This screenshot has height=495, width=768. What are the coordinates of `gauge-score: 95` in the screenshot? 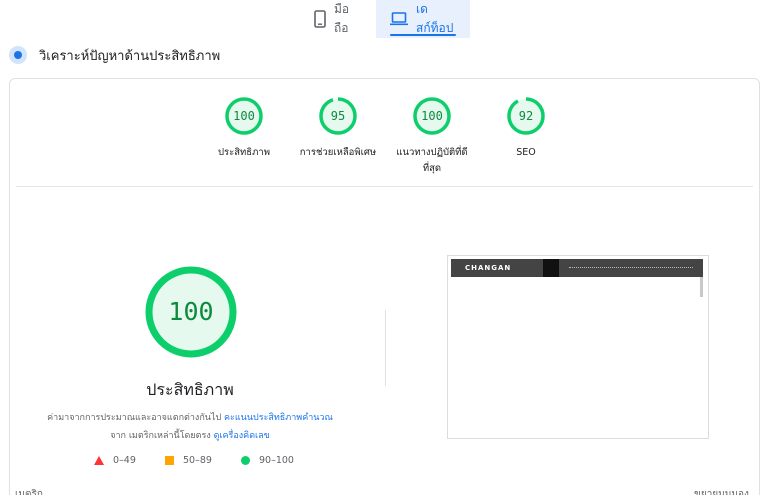 It's located at (338, 116).